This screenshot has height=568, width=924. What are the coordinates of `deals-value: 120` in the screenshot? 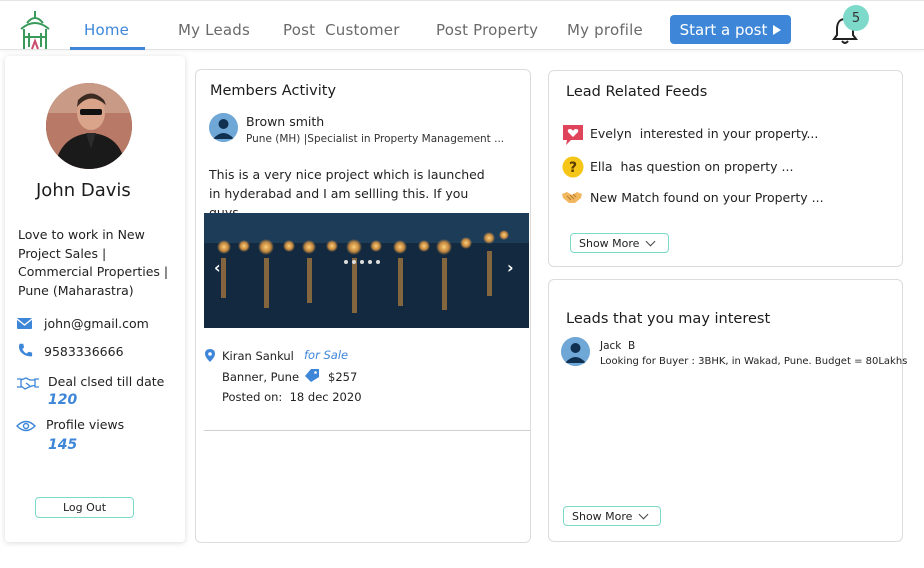 It's located at (63, 400).